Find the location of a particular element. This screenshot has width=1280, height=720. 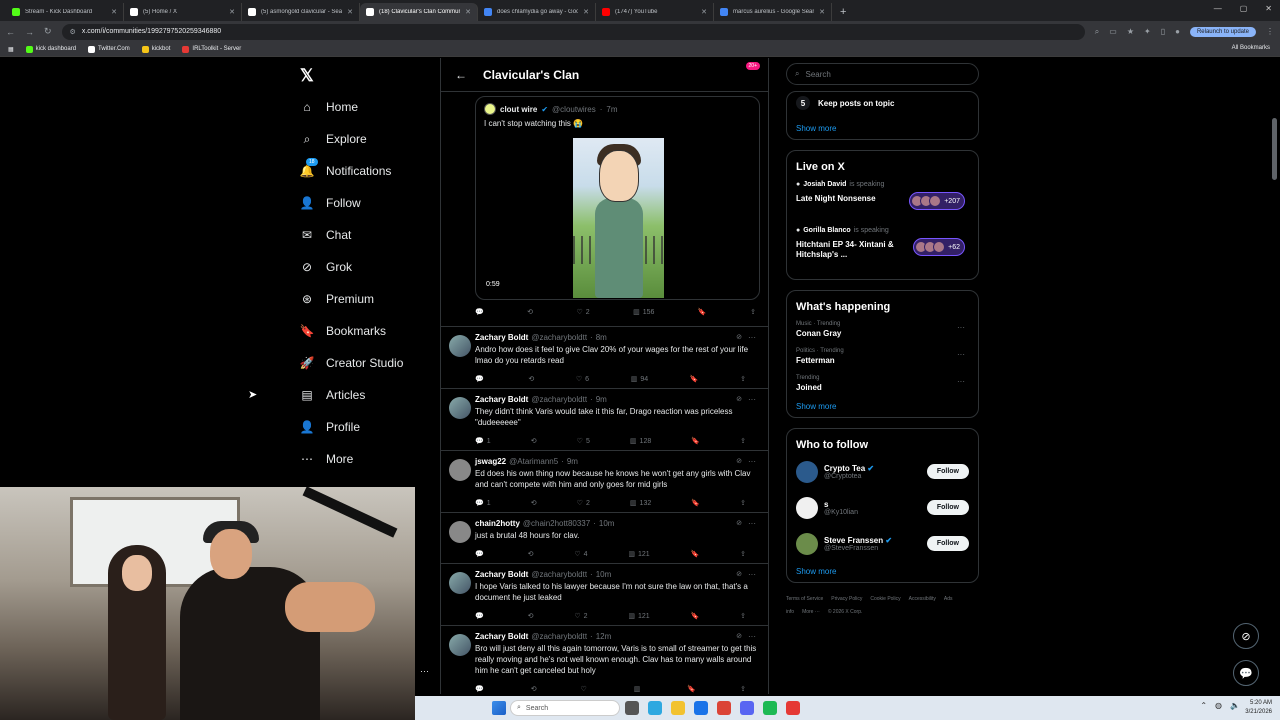

views-button: ▥ 128 is located at coordinates (640, 441).